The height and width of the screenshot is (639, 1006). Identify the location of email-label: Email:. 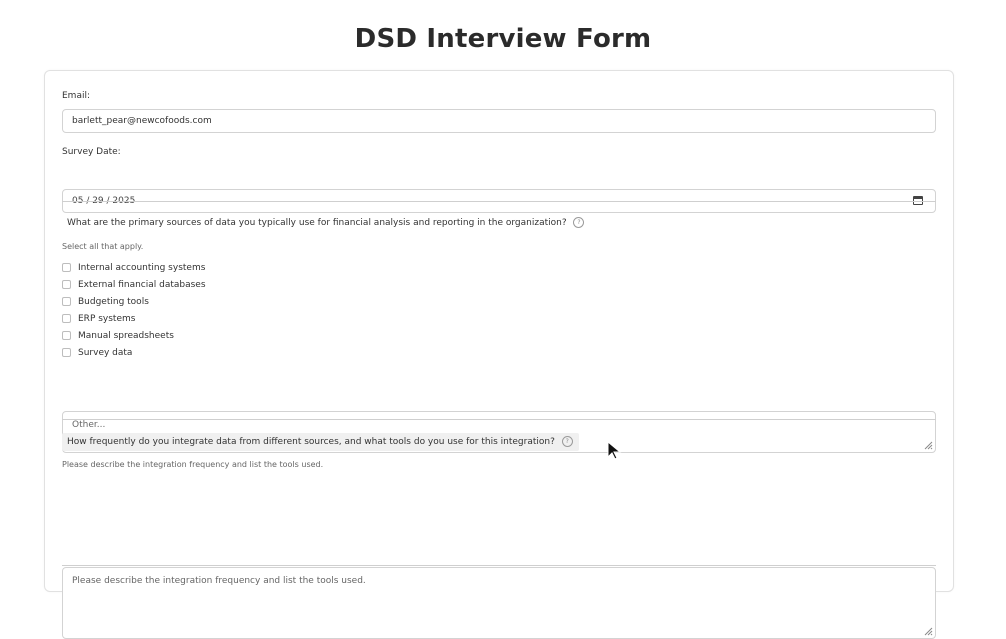
(76, 96).